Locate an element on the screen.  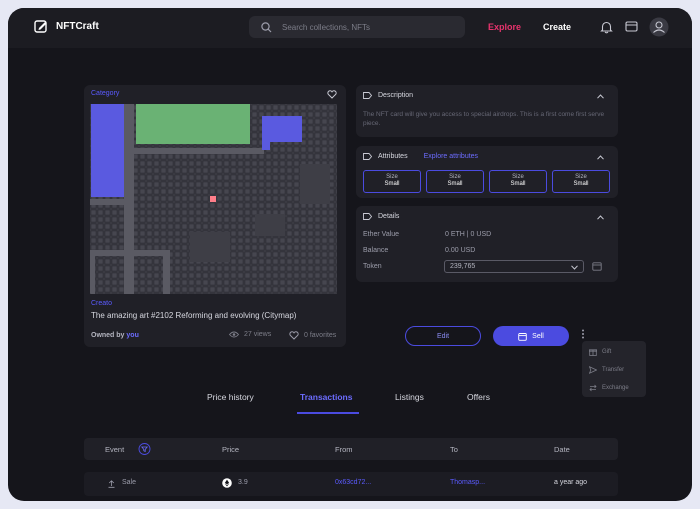
tab-transactions: Transactions is located at coordinates (326, 397).